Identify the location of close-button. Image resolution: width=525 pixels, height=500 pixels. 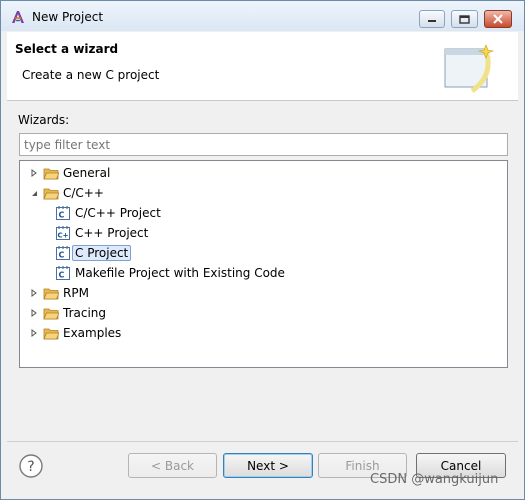
(498, 19).